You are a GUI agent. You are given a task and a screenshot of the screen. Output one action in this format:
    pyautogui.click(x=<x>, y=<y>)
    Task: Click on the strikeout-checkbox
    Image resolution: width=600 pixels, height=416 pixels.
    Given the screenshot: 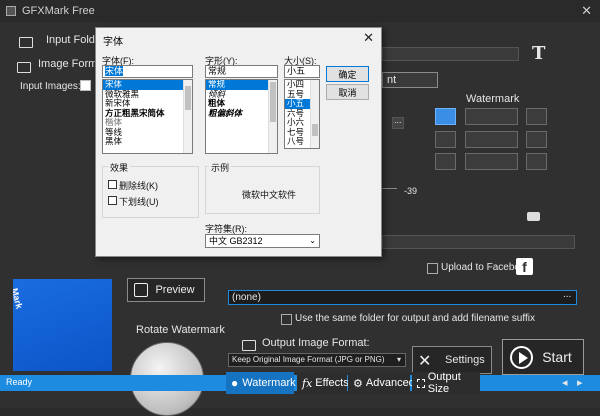 What is the action you would take?
    pyautogui.click(x=112, y=184)
    